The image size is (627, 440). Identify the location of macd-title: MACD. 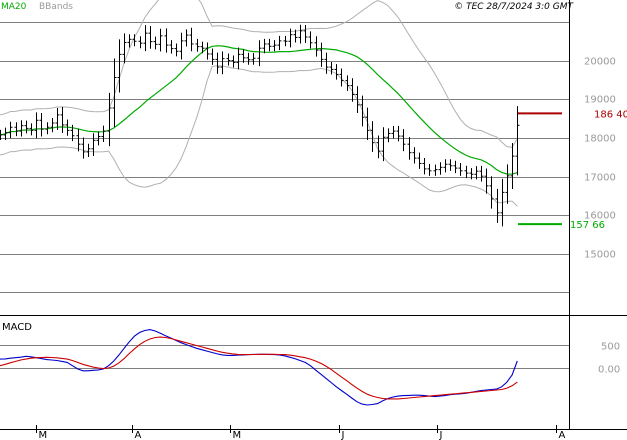
(17, 327).